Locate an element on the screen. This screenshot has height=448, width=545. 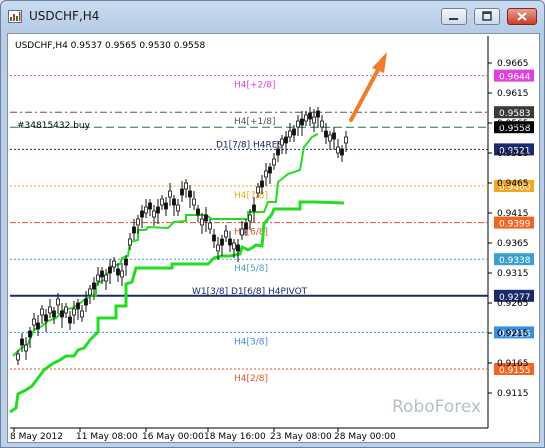
close-button is located at coordinates (522, 16).